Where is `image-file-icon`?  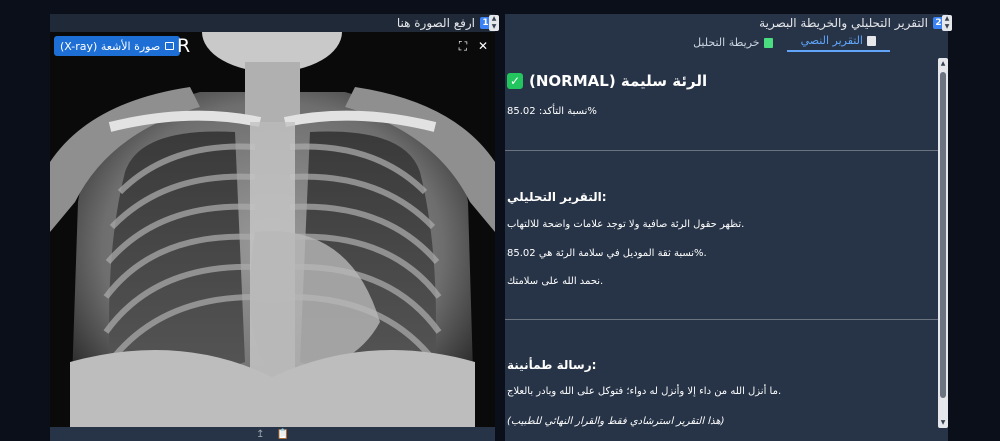 image-file-icon is located at coordinates (170, 46).